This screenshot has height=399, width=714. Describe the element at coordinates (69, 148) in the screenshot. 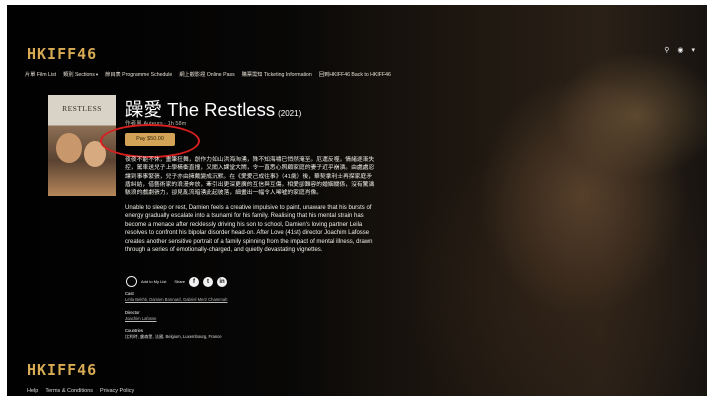

I see `poster-figure` at that location.